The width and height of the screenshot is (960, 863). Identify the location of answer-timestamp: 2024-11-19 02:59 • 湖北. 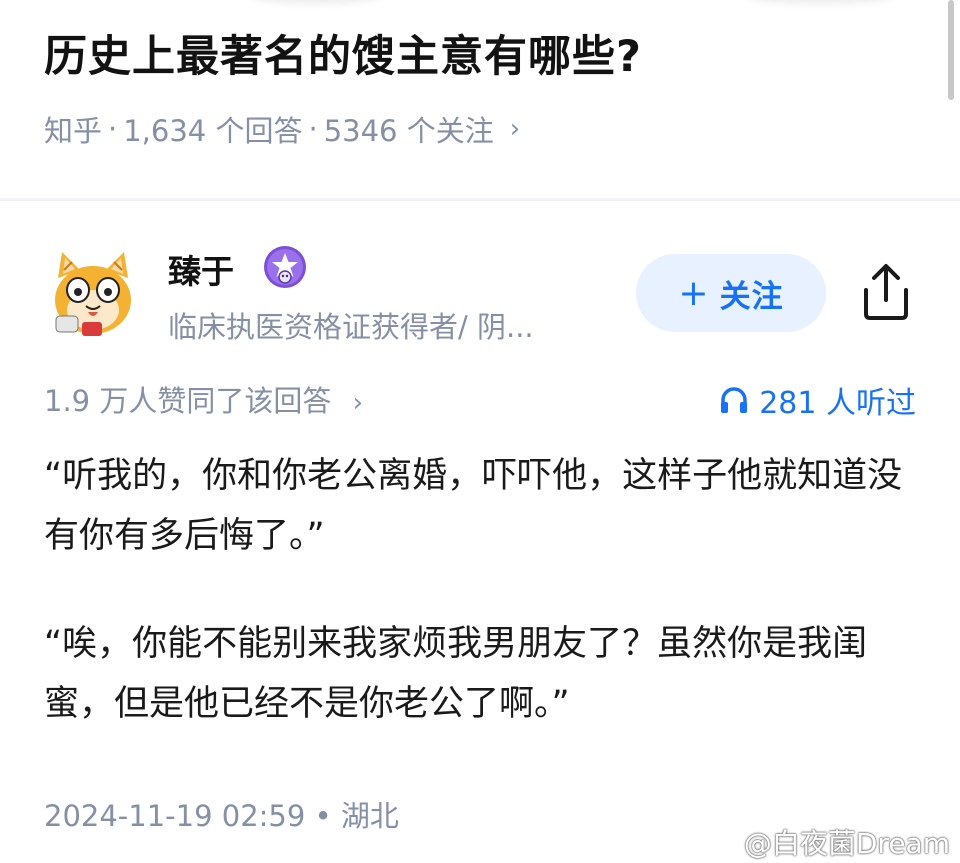
(221, 814).